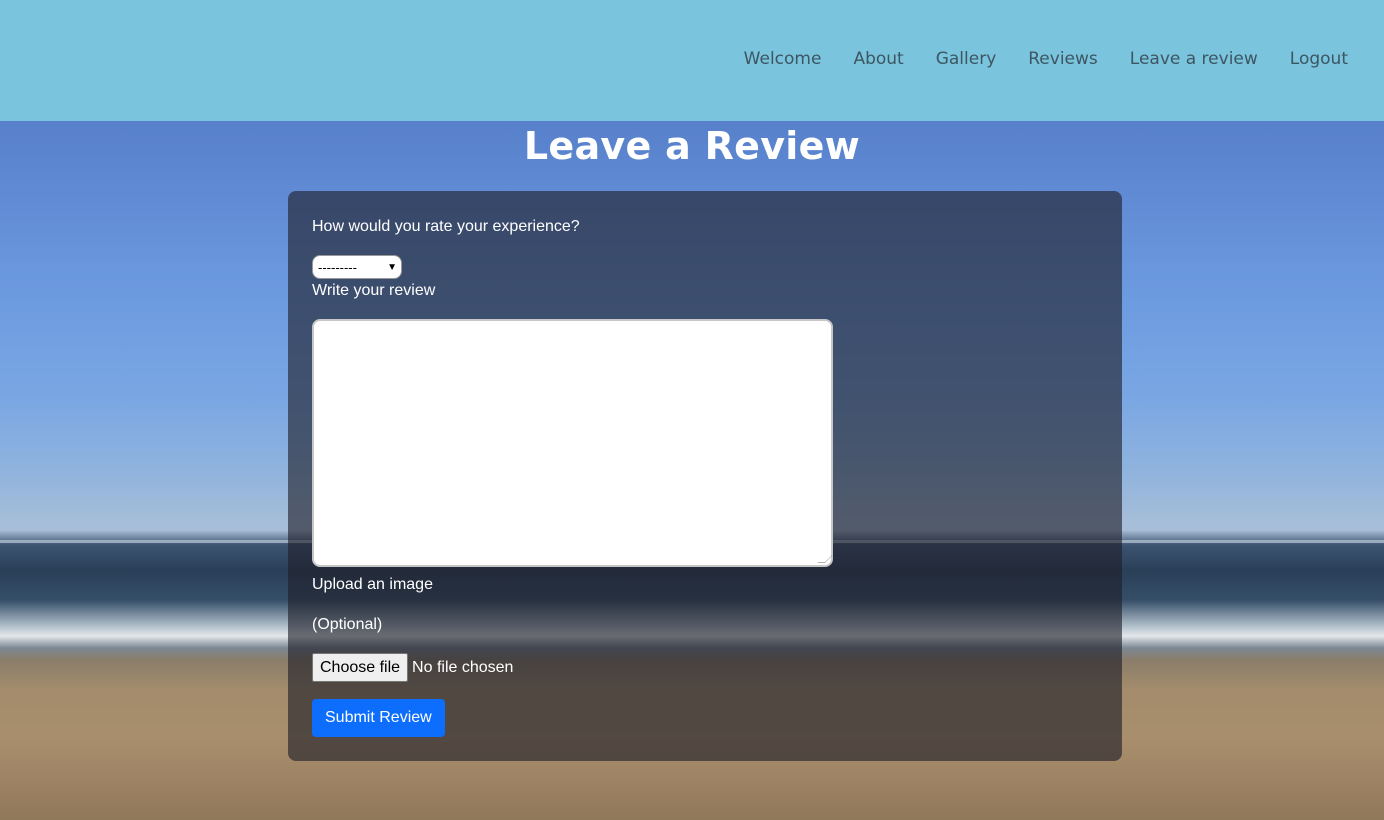  I want to click on chevron-down-icon: ▼, so click(392, 267).